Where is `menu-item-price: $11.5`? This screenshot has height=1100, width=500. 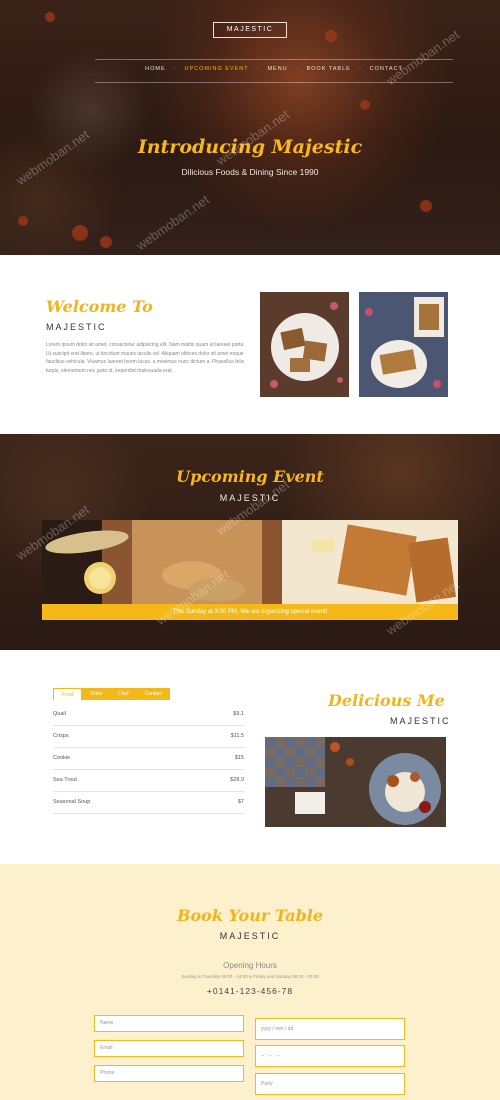 menu-item-price: $11.5 is located at coordinates (237, 736).